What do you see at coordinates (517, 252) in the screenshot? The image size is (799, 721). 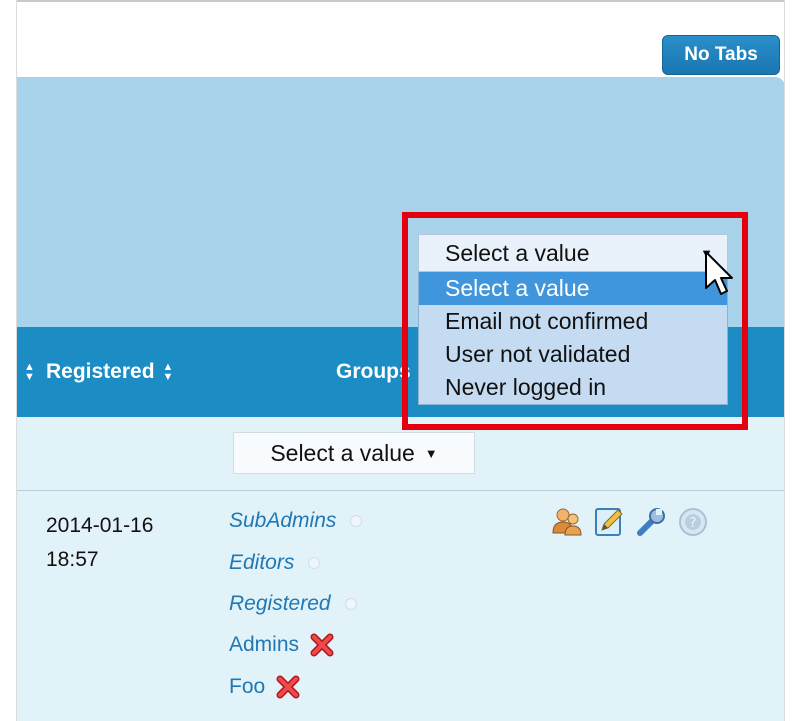 I see `status-filter-current-label: Select a value` at bounding box center [517, 252].